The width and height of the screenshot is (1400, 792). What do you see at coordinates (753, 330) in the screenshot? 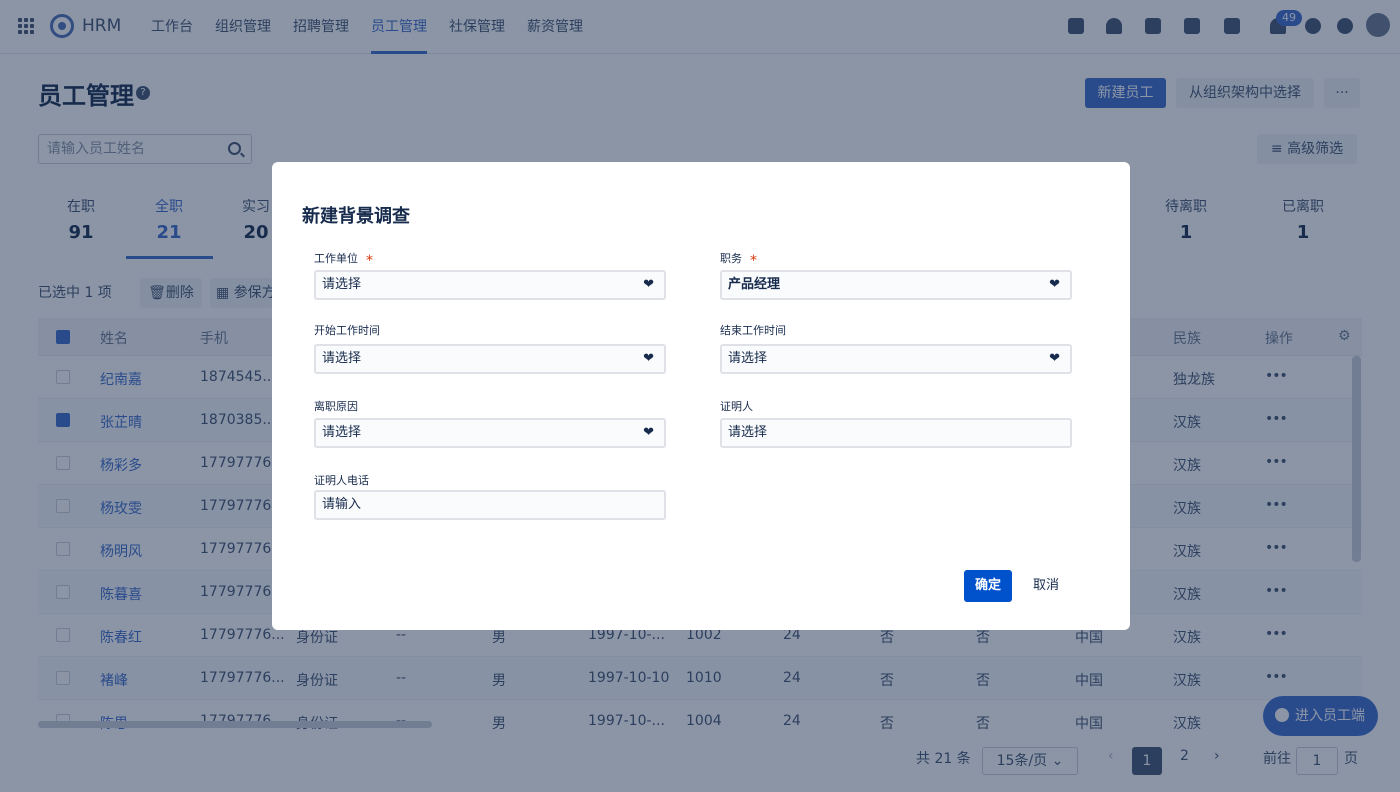
I see `field-label-end-time: 结束工作时间` at bounding box center [753, 330].